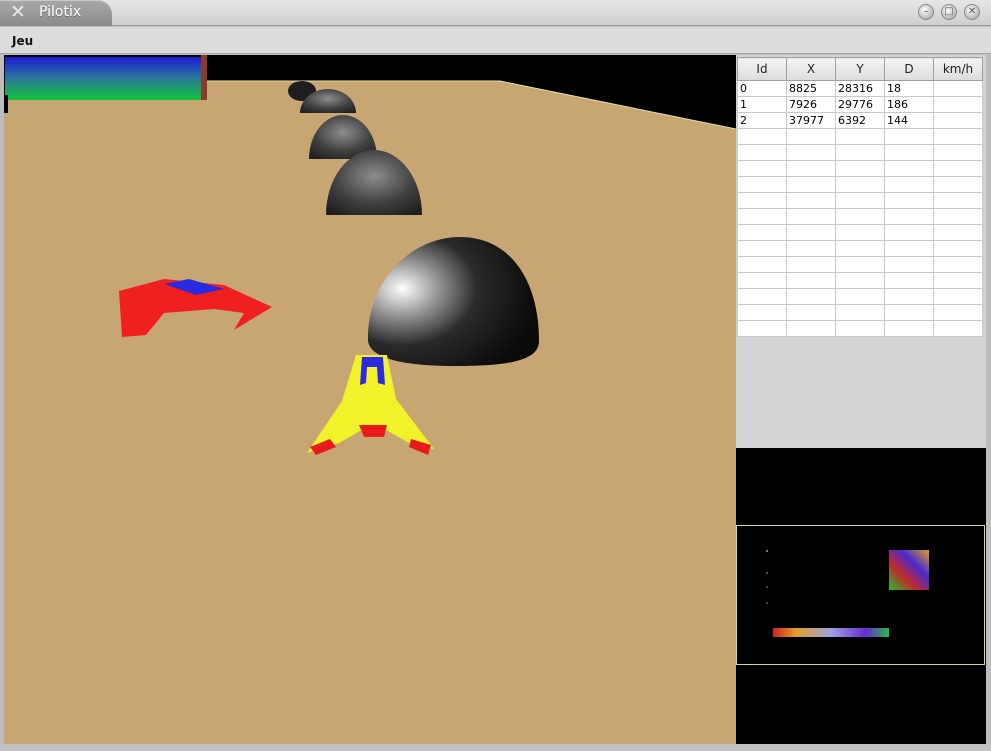 The image size is (991, 751). I want to click on gl-info-graphic, so click(847, 593).